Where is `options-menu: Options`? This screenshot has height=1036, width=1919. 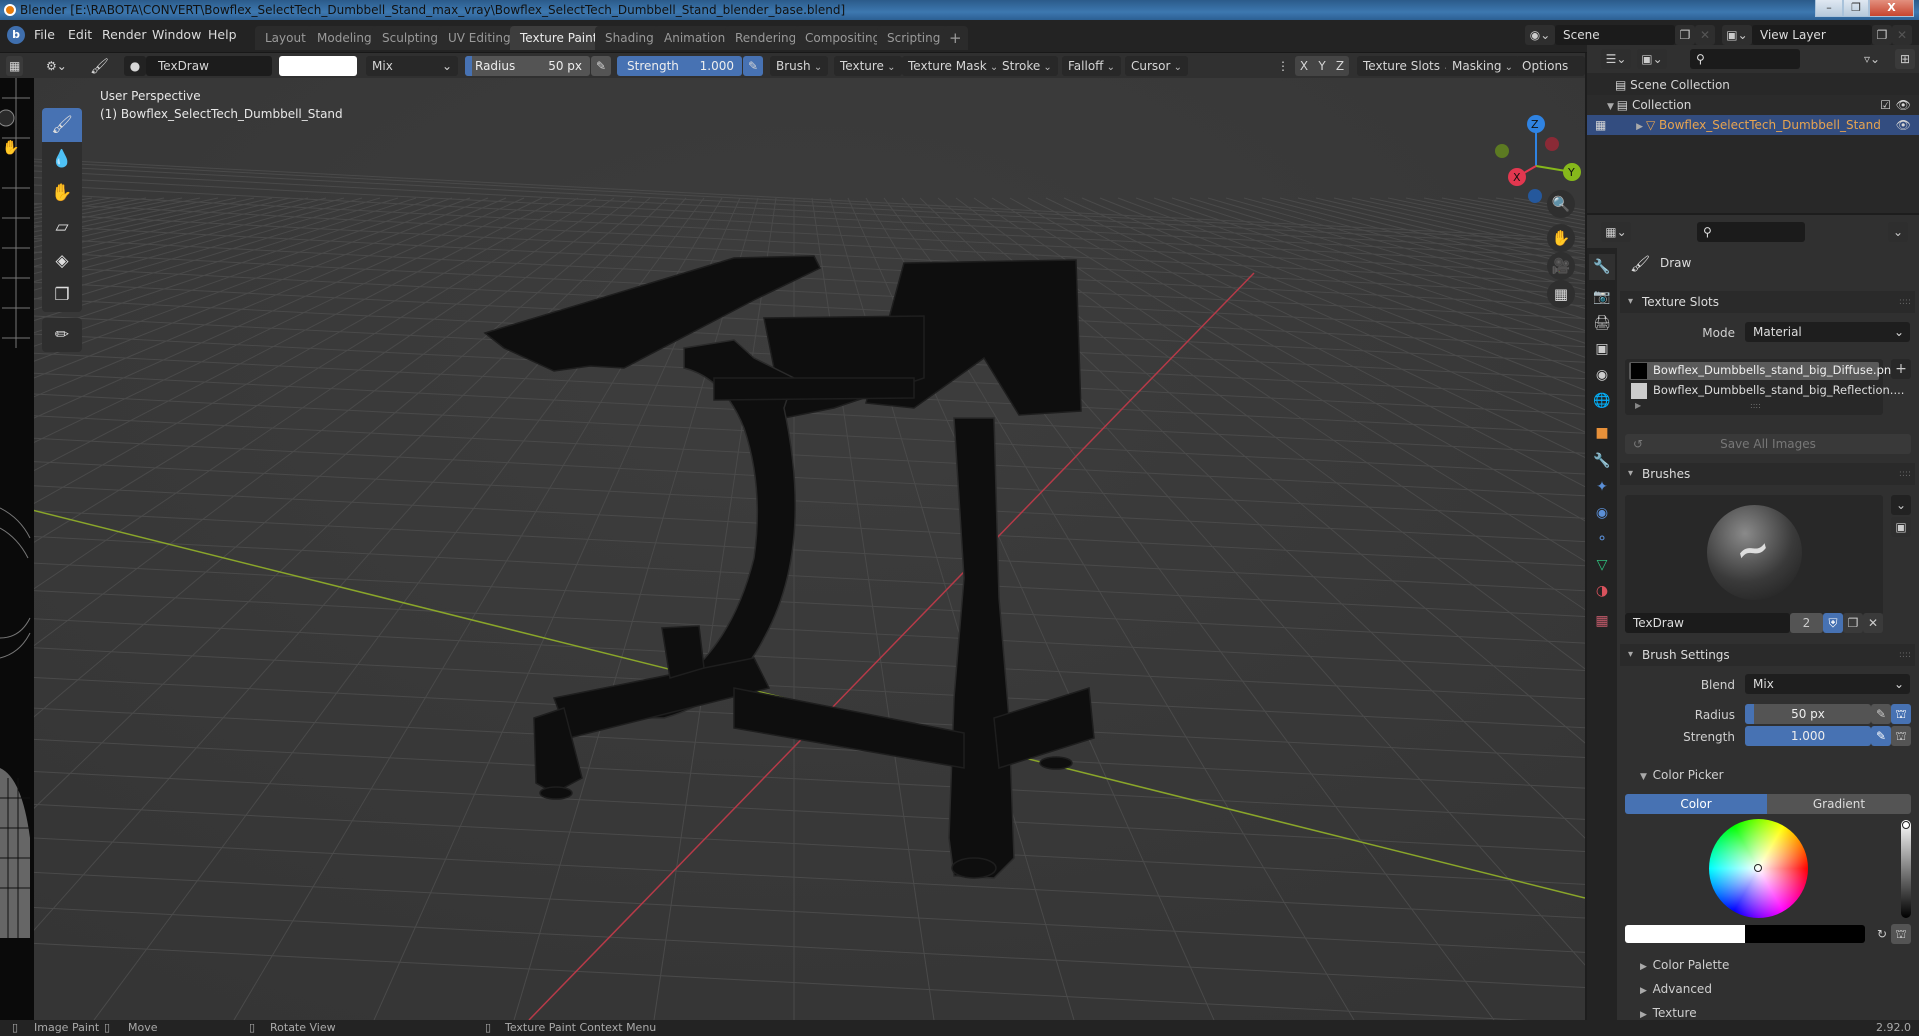
options-menu: Options is located at coordinates (1550, 66).